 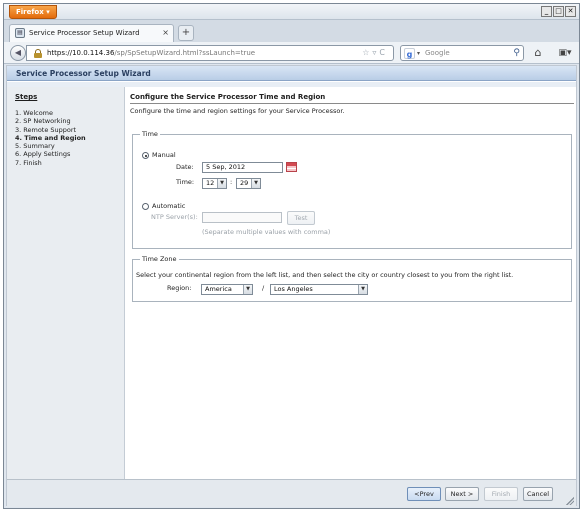 What do you see at coordinates (20, 33) in the screenshot?
I see `page-favicon-icon: ▤` at bounding box center [20, 33].